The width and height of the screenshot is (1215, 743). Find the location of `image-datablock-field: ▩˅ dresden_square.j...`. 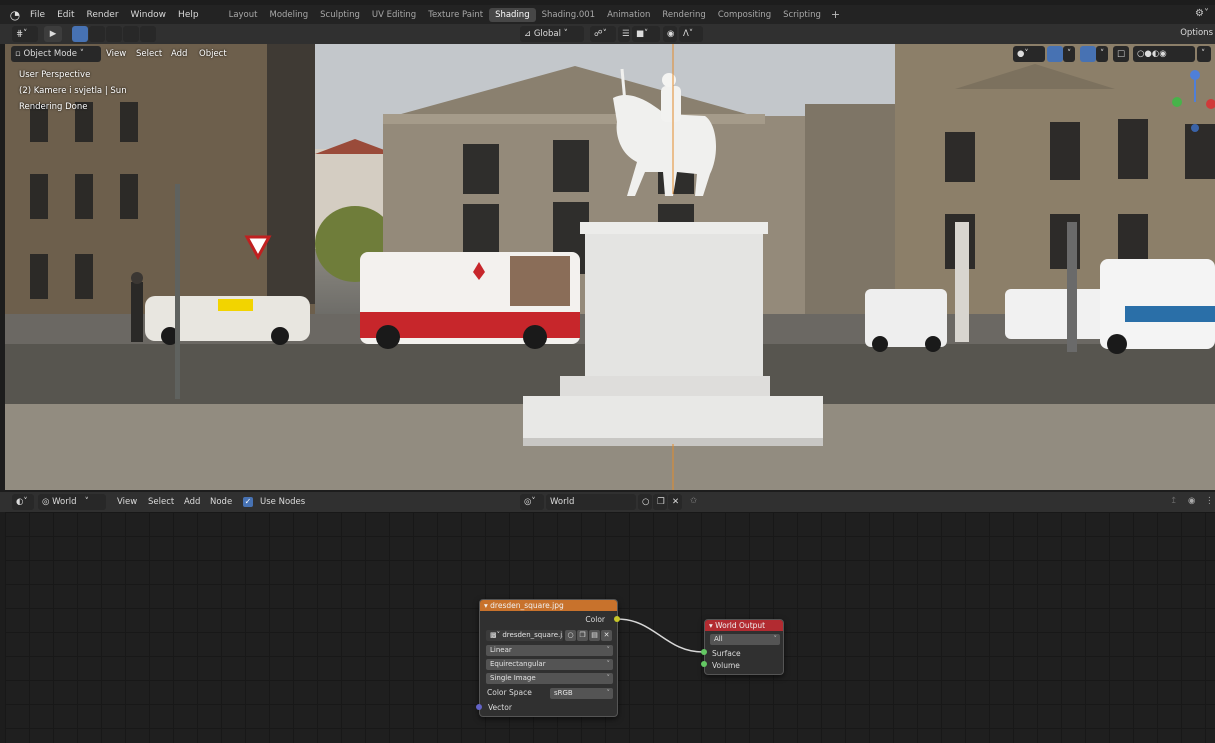

image-datablock-field: ▩˅ dresden_square.j... is located at coordinates (524, 635).